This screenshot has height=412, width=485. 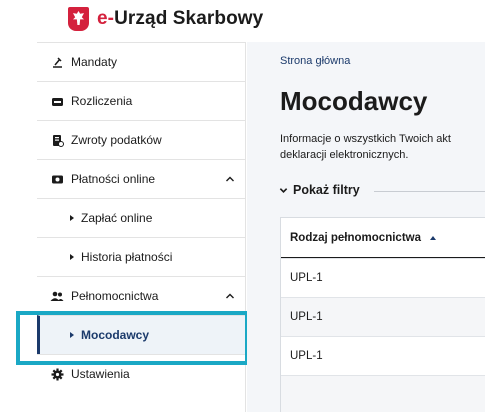 I want to click on divider, so click(x=429, y=191).